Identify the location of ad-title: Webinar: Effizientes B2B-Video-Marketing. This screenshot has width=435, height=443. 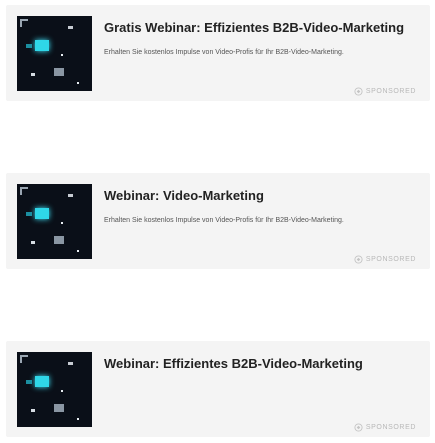
(233, 363).